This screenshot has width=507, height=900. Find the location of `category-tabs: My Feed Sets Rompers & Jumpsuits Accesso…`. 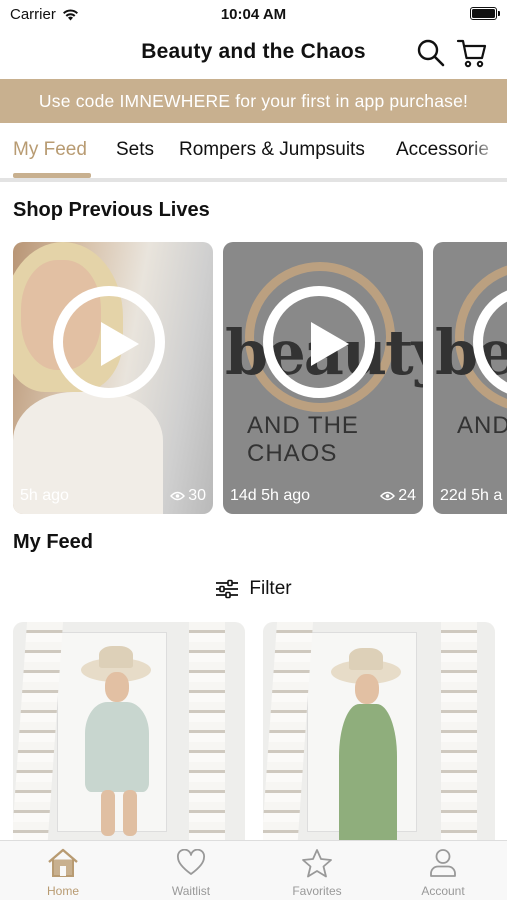

category-tabs: My Feed Sets Rompers & Jumpsuits Accesso… is located at coordinates (253, 151).